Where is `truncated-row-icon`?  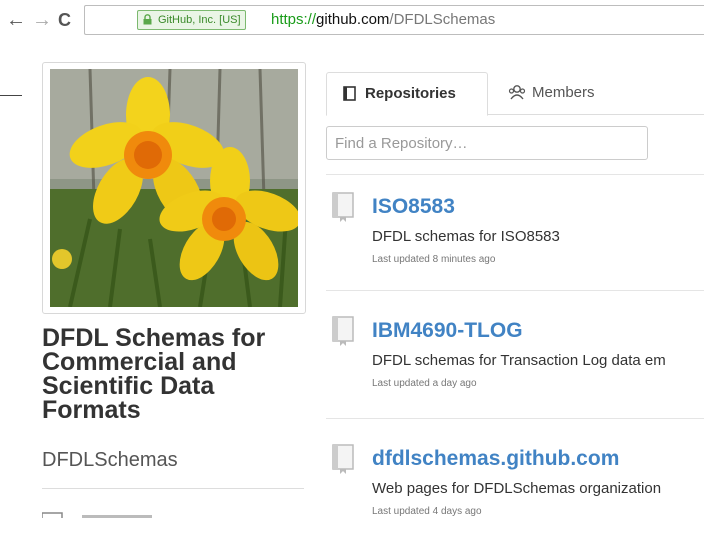
truncated-row-icon is located at coordinates (97, 515).